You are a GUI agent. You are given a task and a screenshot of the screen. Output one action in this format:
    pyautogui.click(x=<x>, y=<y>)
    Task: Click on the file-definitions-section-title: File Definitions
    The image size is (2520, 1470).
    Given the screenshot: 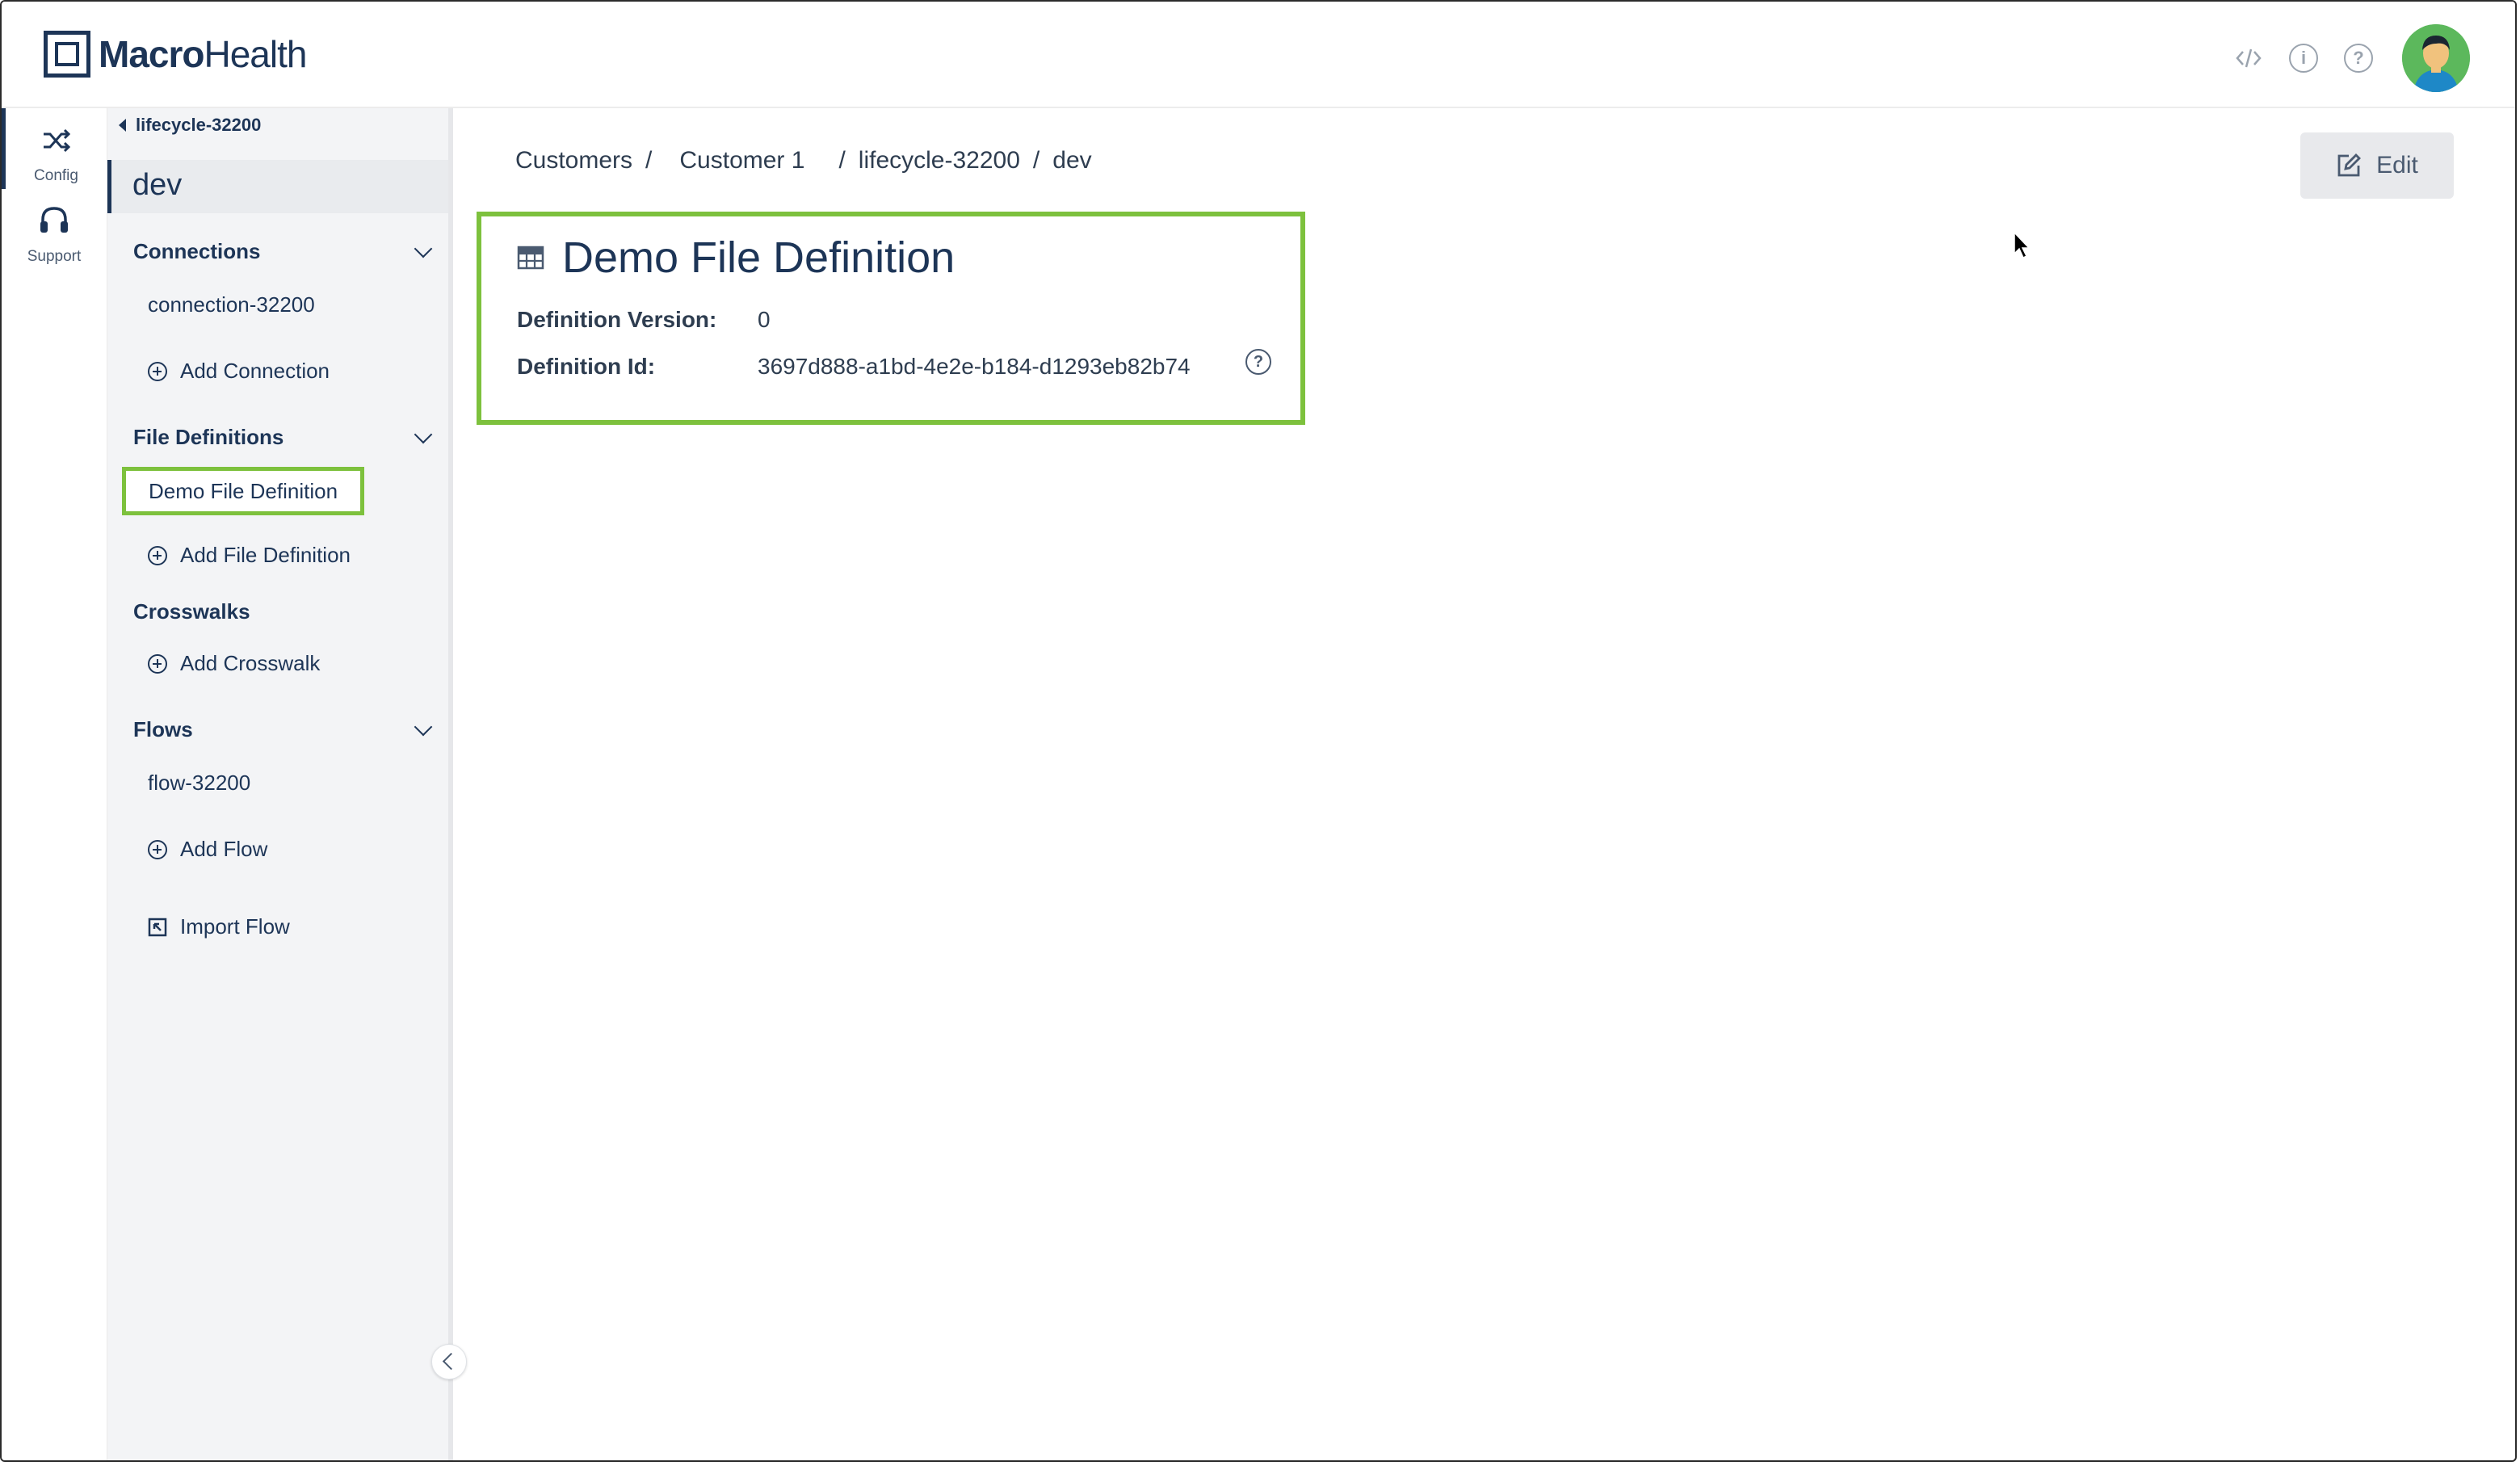 What is the action you would take?
    pyautogui.click(x=209, y=437)
    